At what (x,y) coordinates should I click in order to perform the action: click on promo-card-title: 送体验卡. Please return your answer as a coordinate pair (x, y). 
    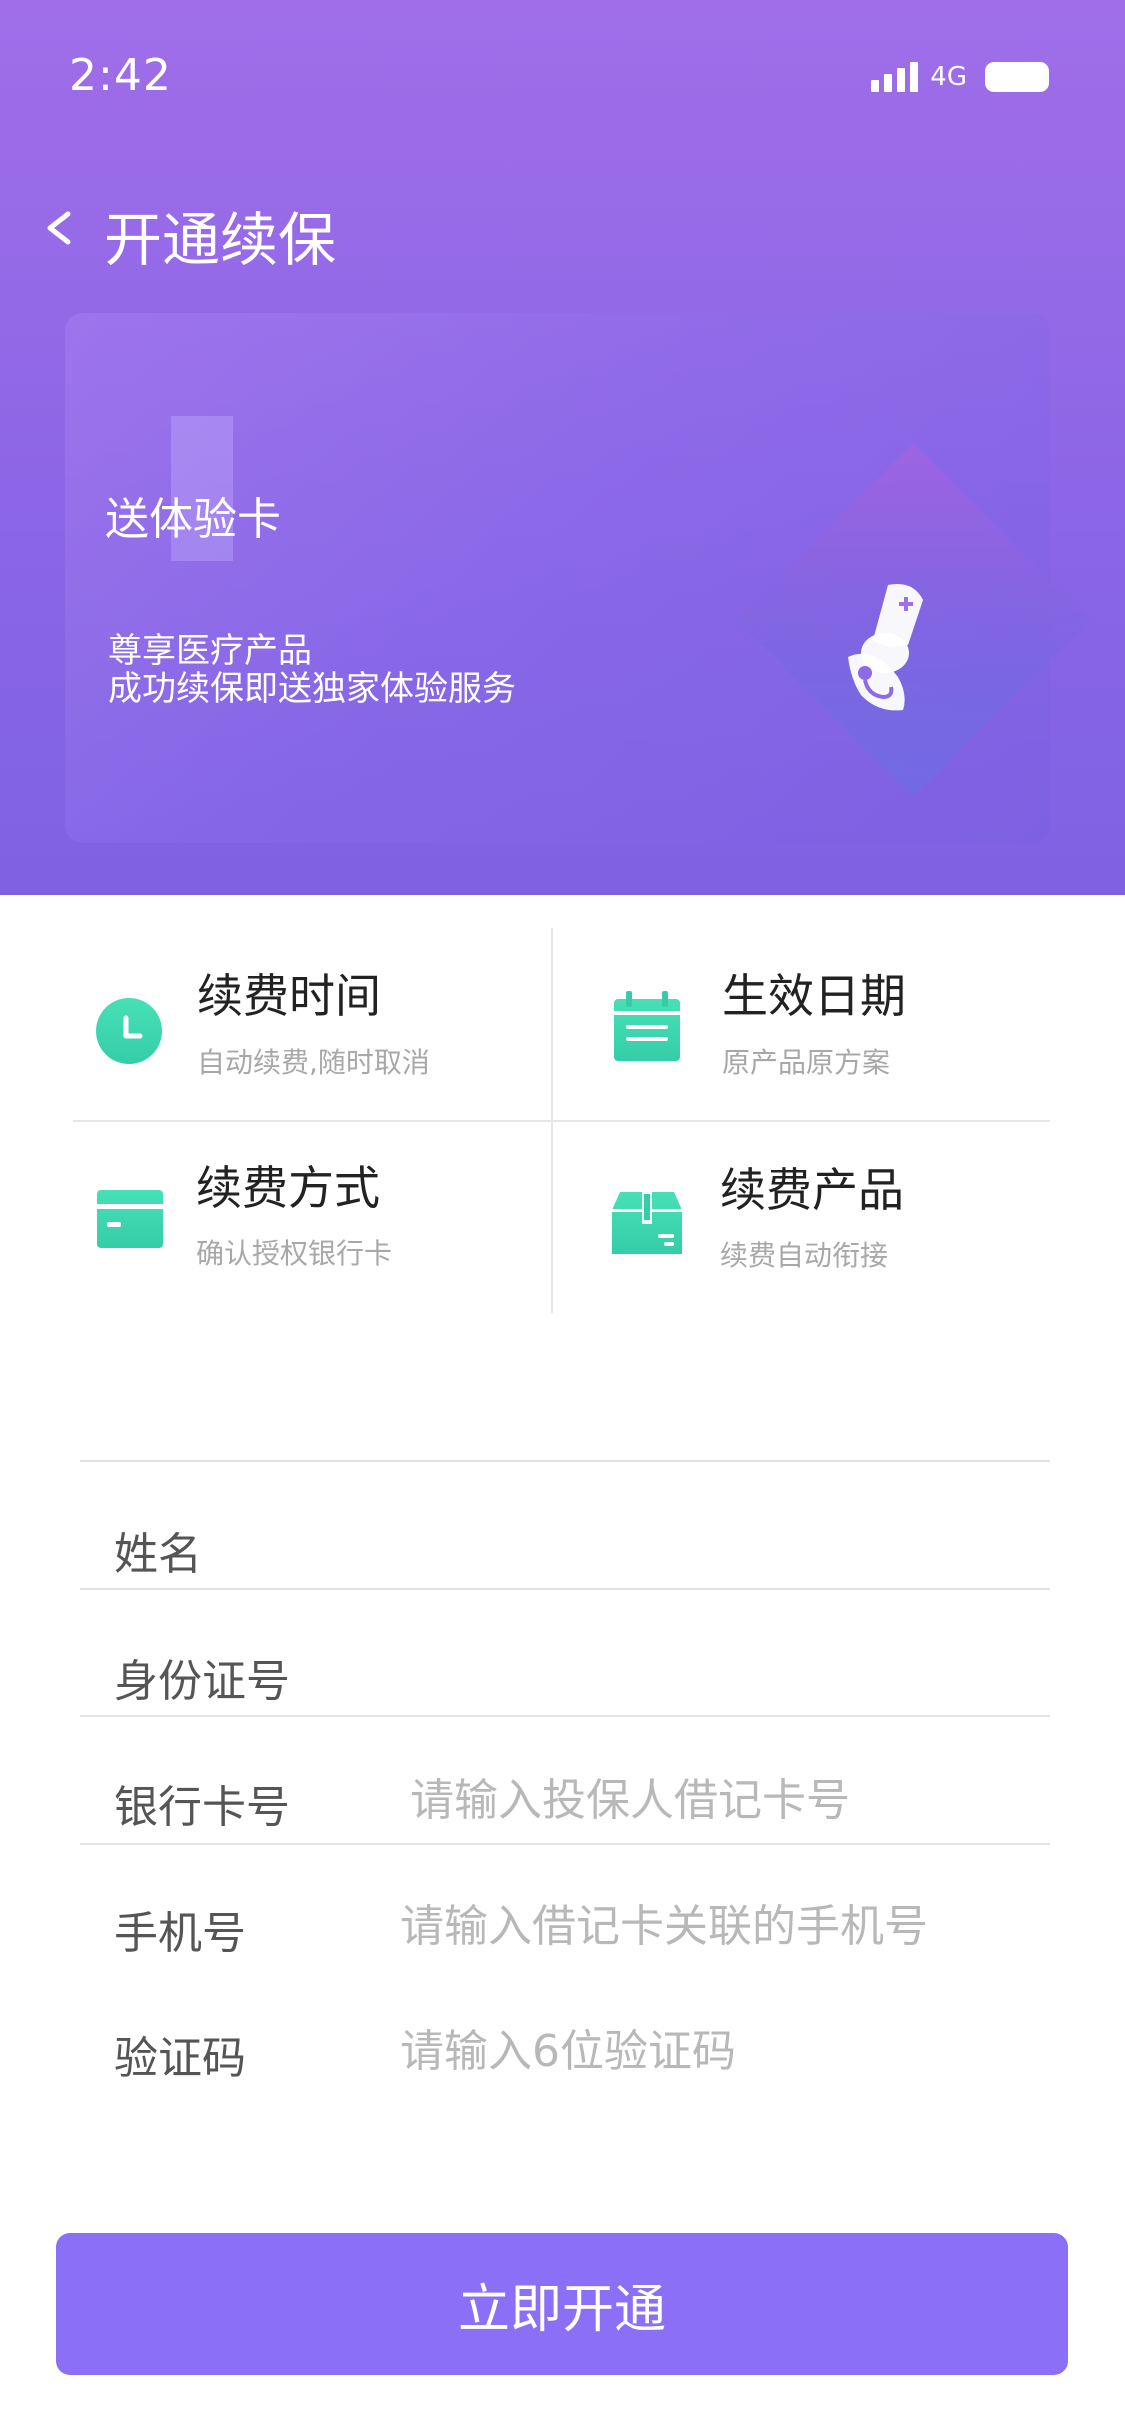
    Looking at the image, I should click on (193, 519).